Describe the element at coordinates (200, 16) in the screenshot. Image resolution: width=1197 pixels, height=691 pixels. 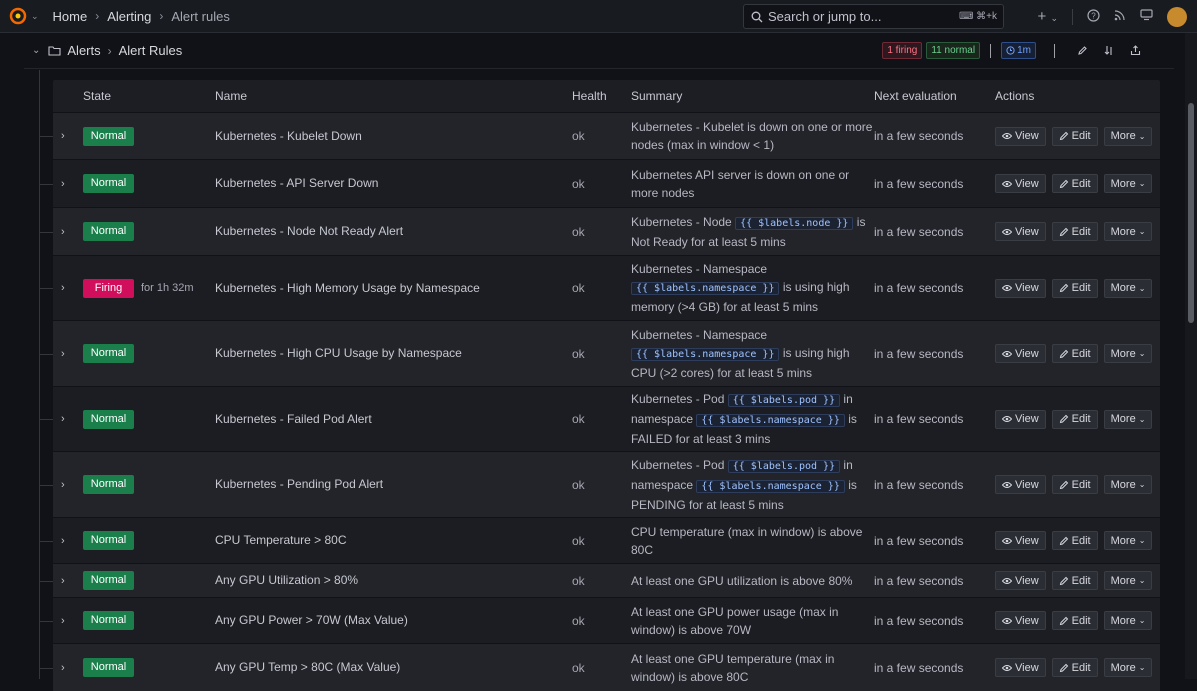
I see `breadcrumb-alert-rules: Alert rules` at that location.